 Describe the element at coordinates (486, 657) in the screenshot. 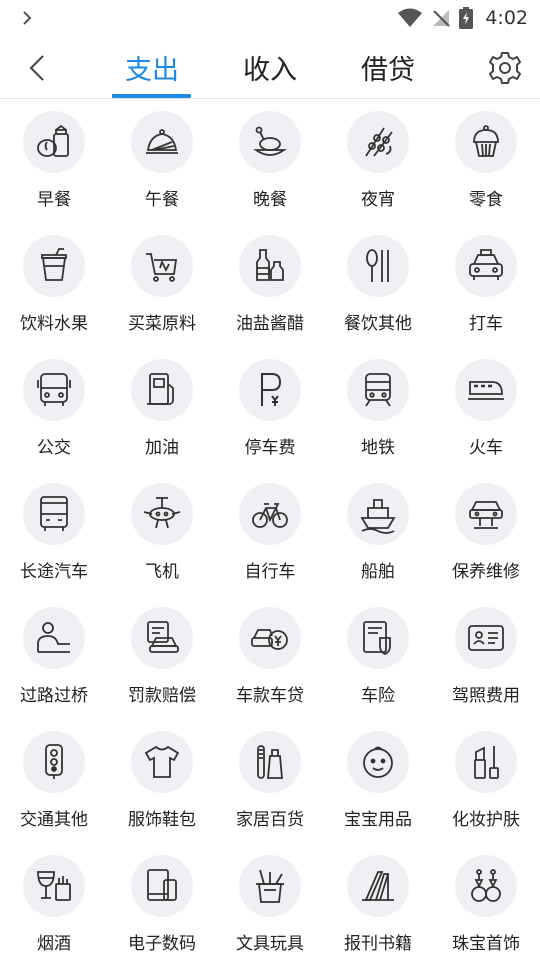

I see `category-license: 驾照费用` at that location.